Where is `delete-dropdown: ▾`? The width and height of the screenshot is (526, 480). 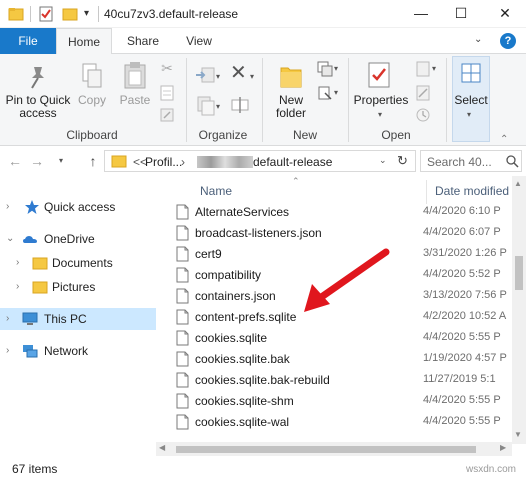 delete-dropdown: ▾ is located at coordinates (252, 76).